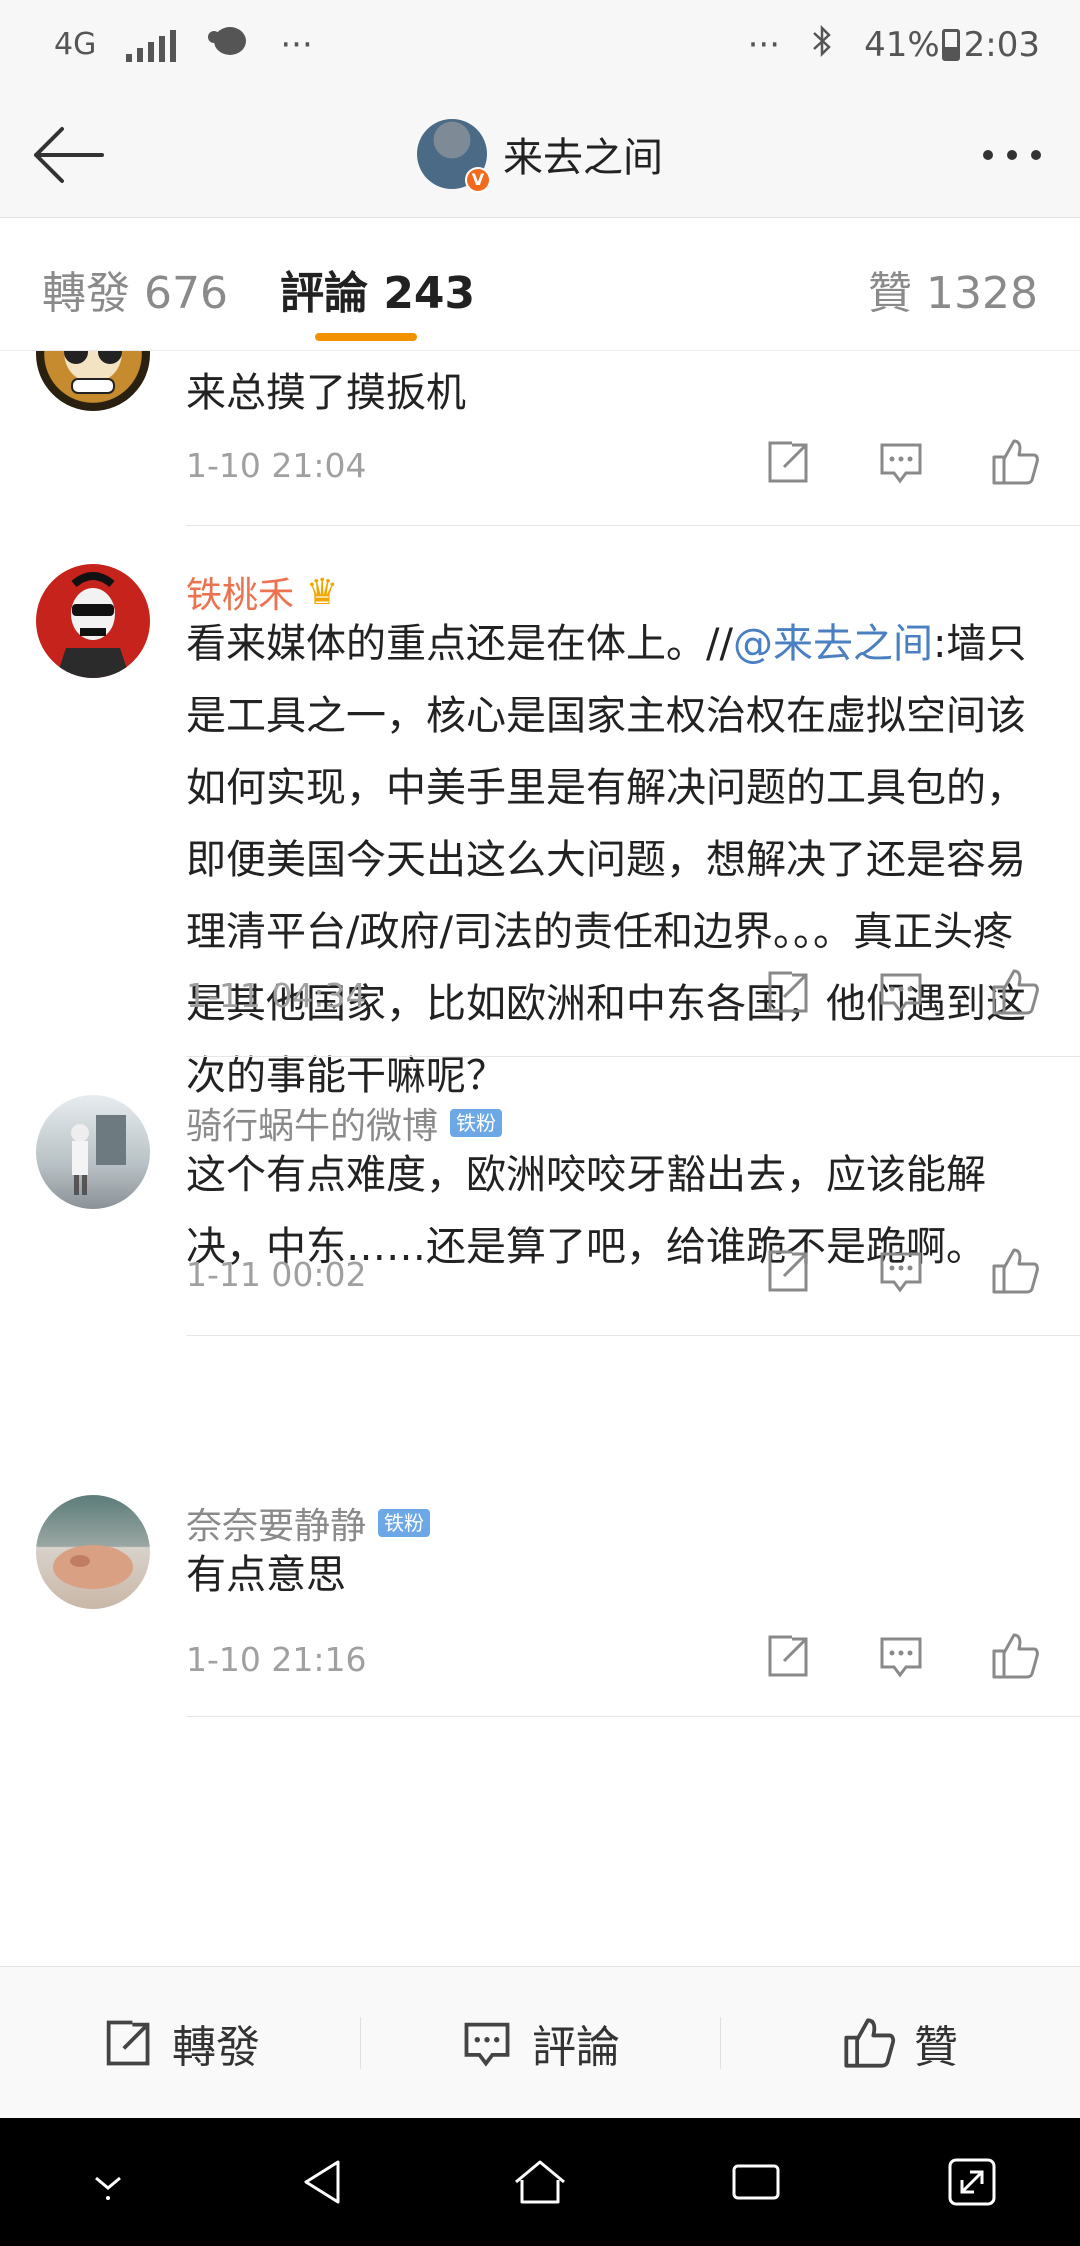  Describe the element at coordinates (950, 45) in the screenshot. I see `battery-icon` at that location.